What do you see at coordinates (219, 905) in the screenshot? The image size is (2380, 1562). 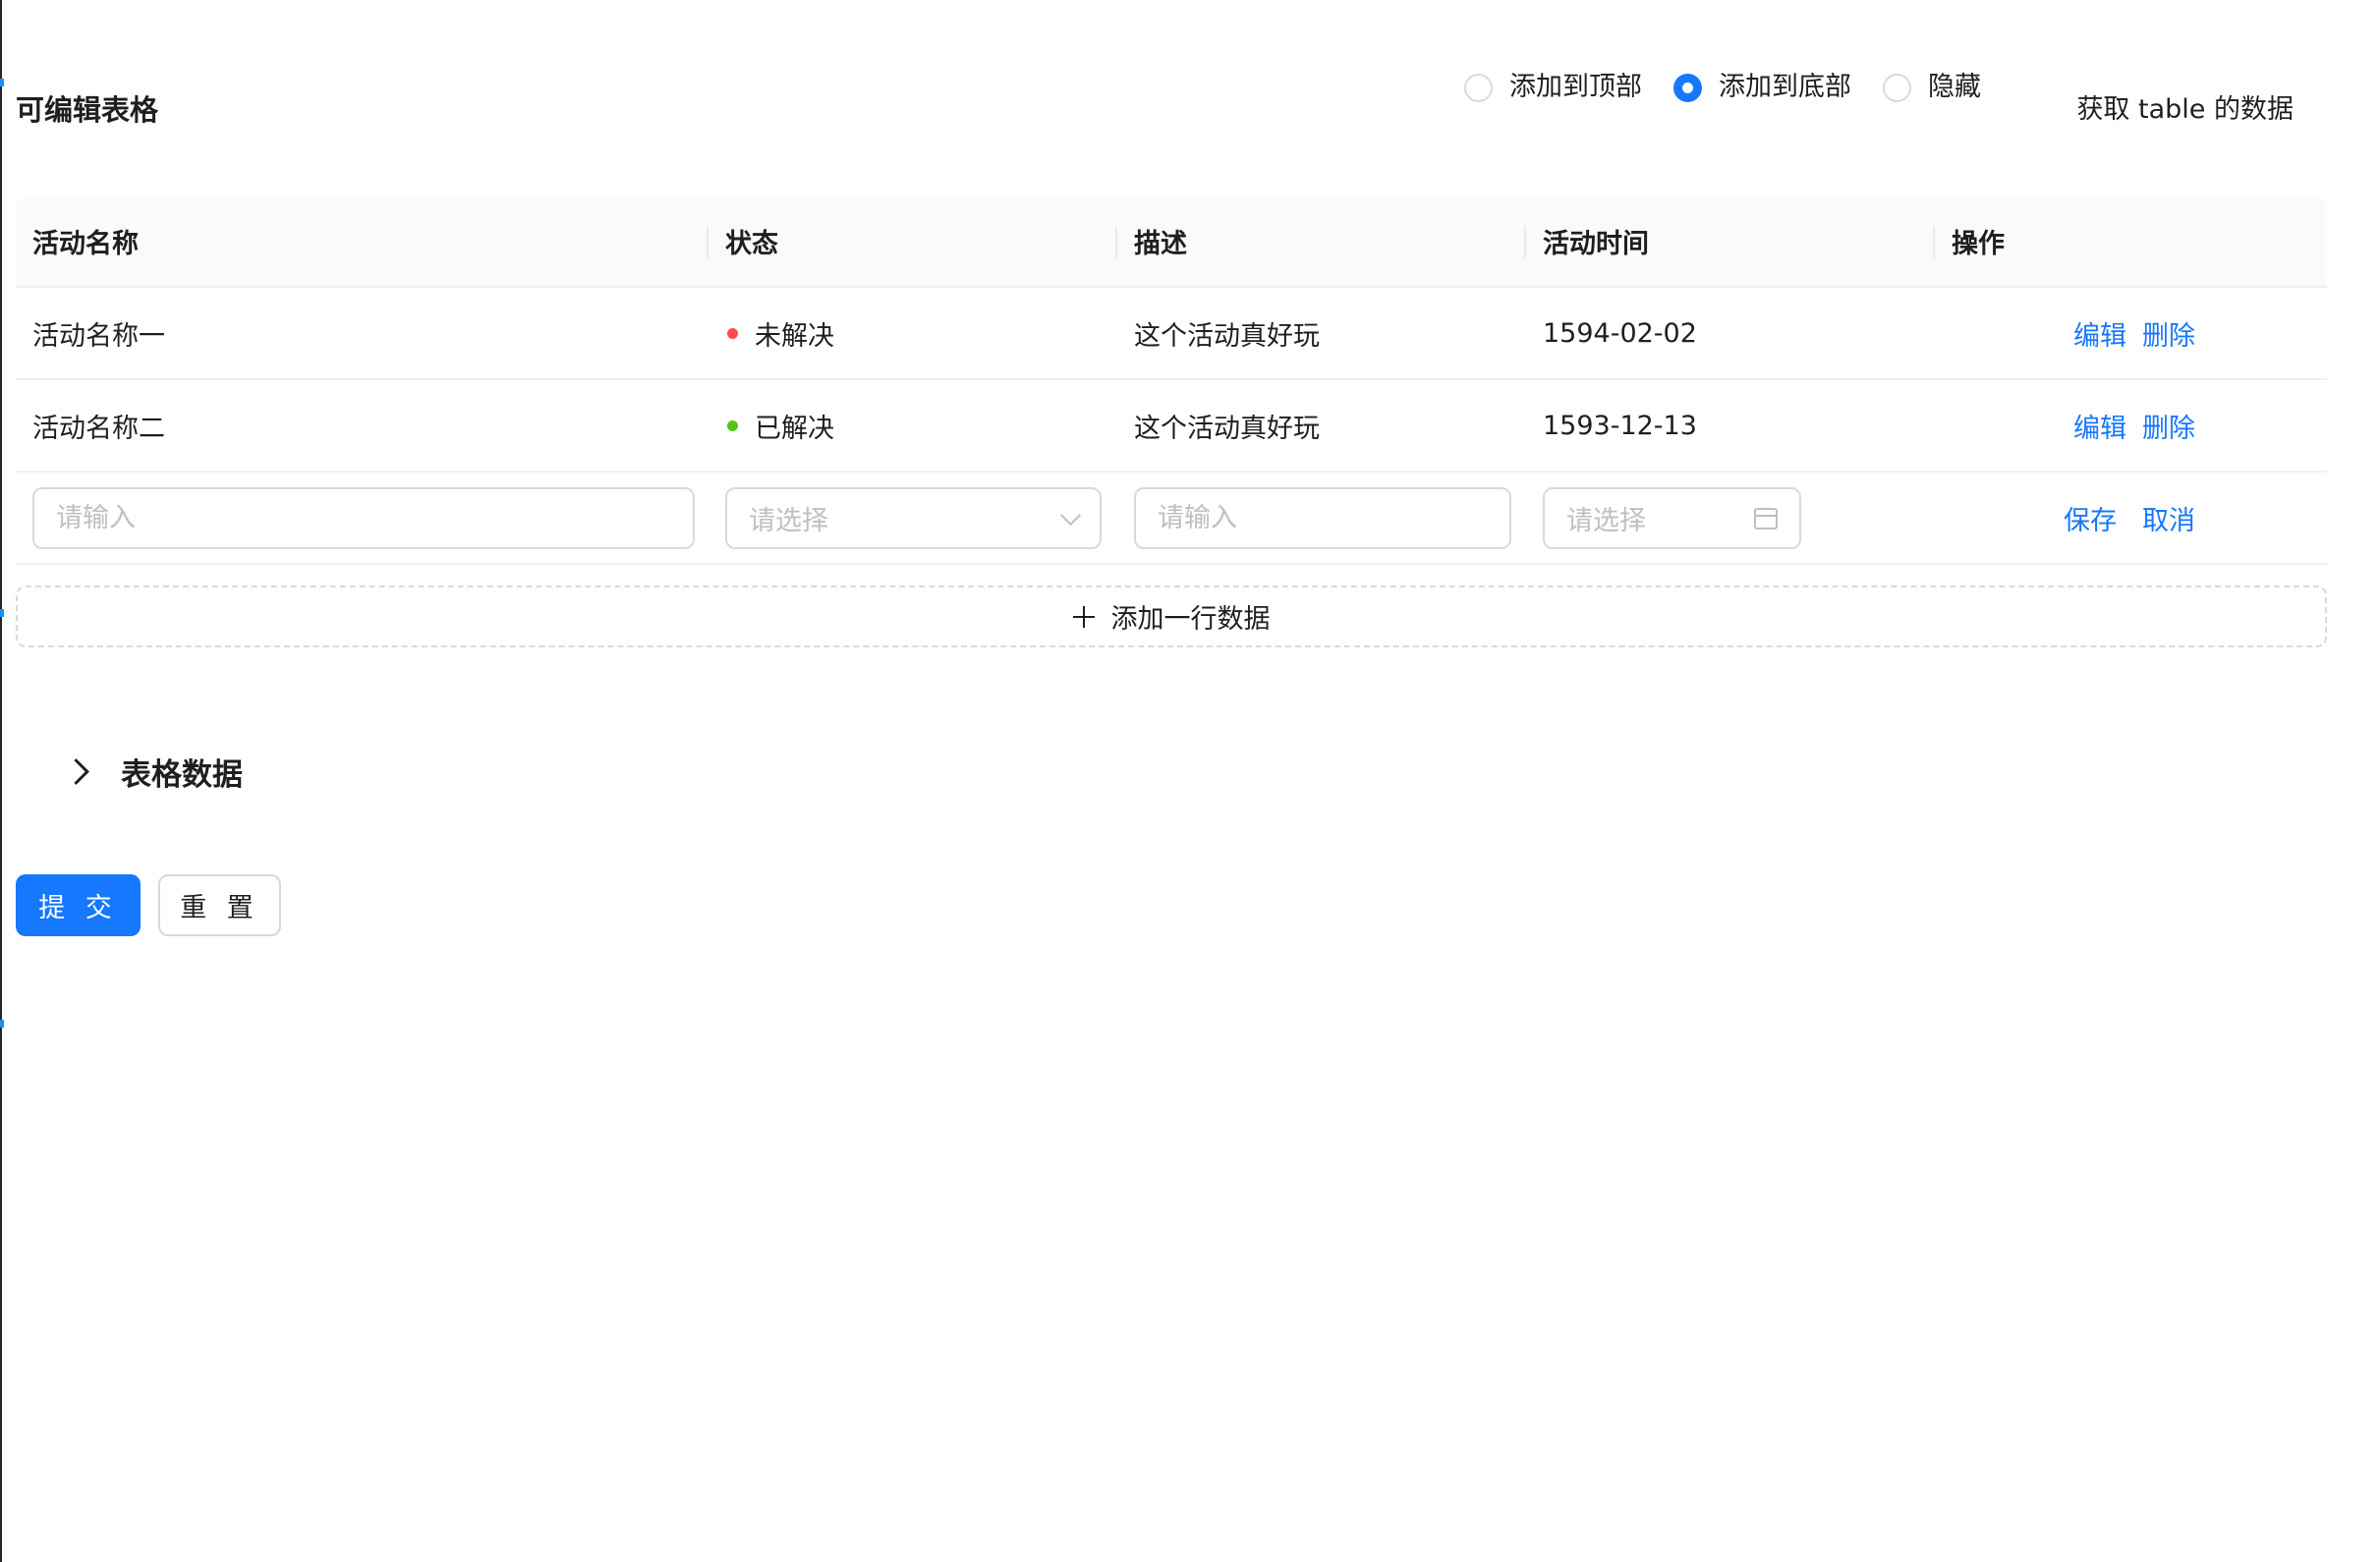 I see `reset-button: 重 置` at bounding box center [219, 905].